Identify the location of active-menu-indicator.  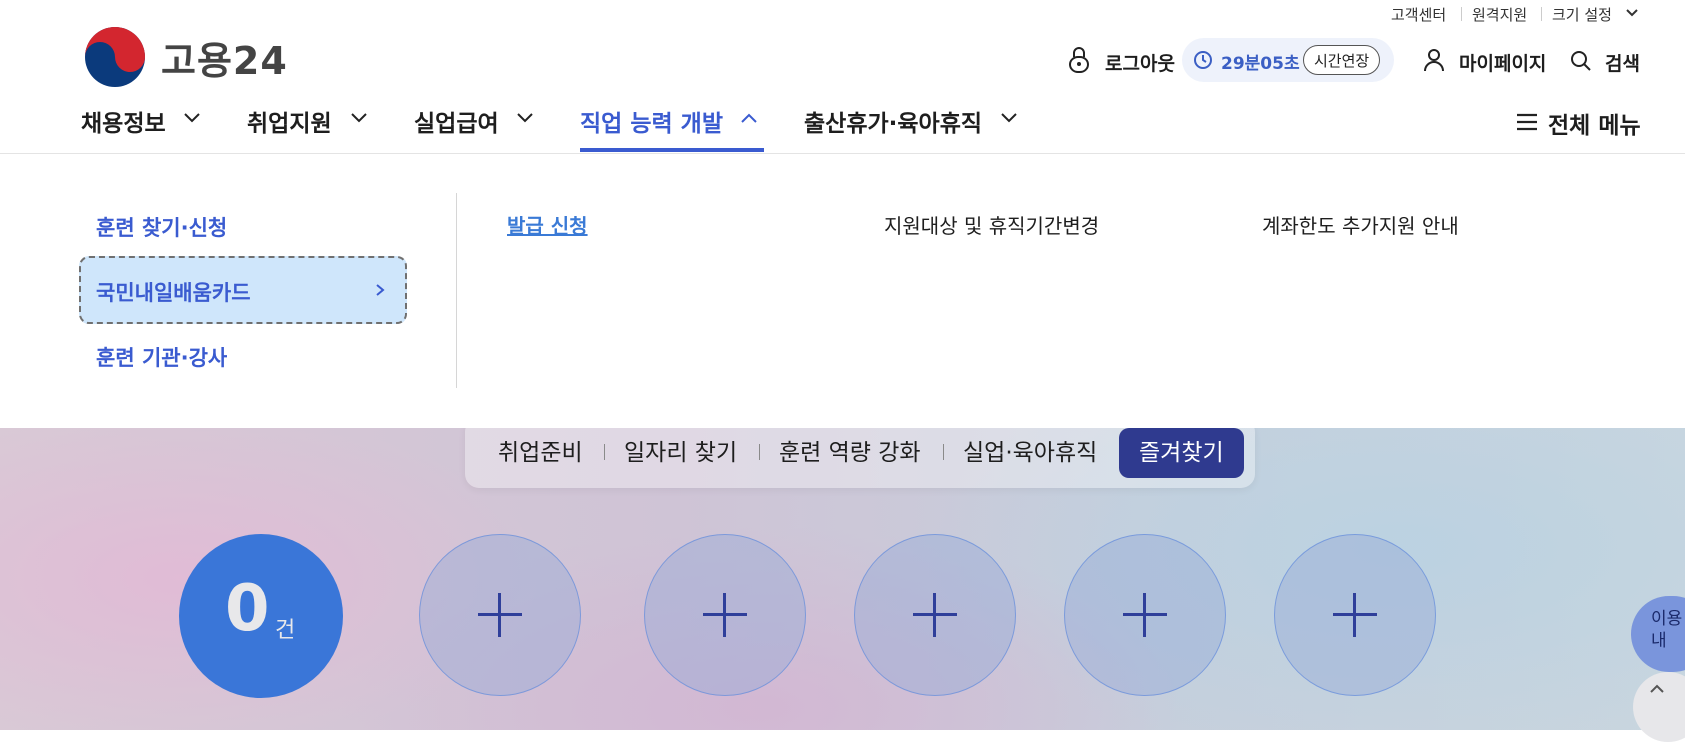
(672, 150).